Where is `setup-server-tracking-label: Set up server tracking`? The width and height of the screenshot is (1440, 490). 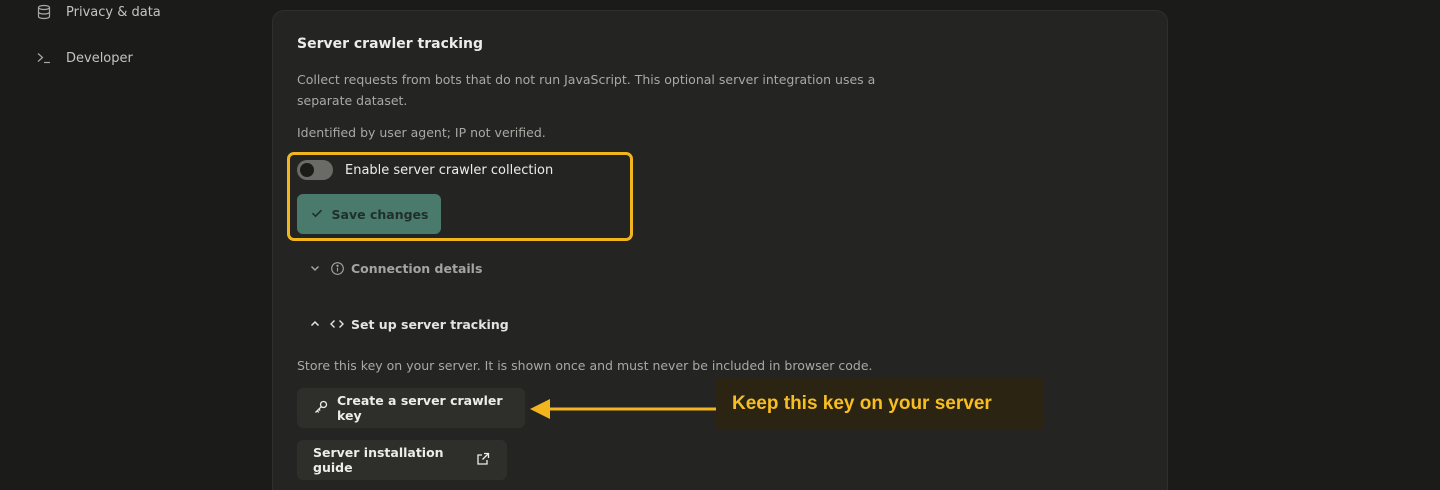 setup-server-tracking-label: Set up server tracking is located at coordinates (430, 324).